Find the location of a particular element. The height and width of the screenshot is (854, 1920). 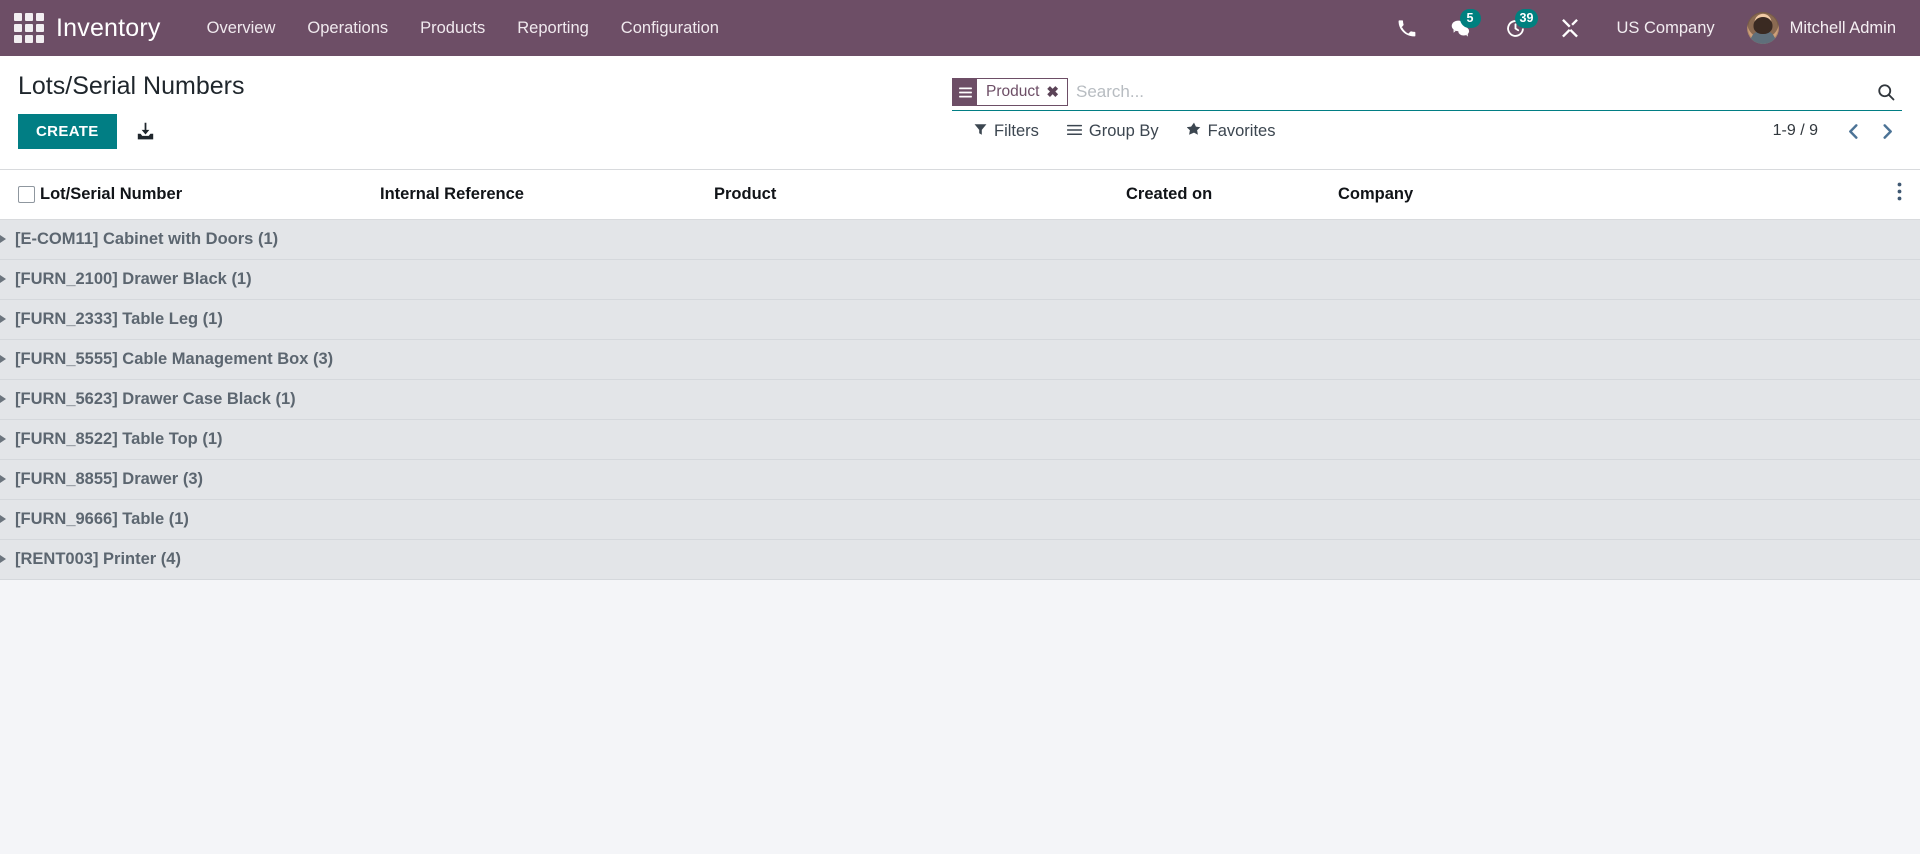

filter-funnel-icon is located at coordinates (980, 131).